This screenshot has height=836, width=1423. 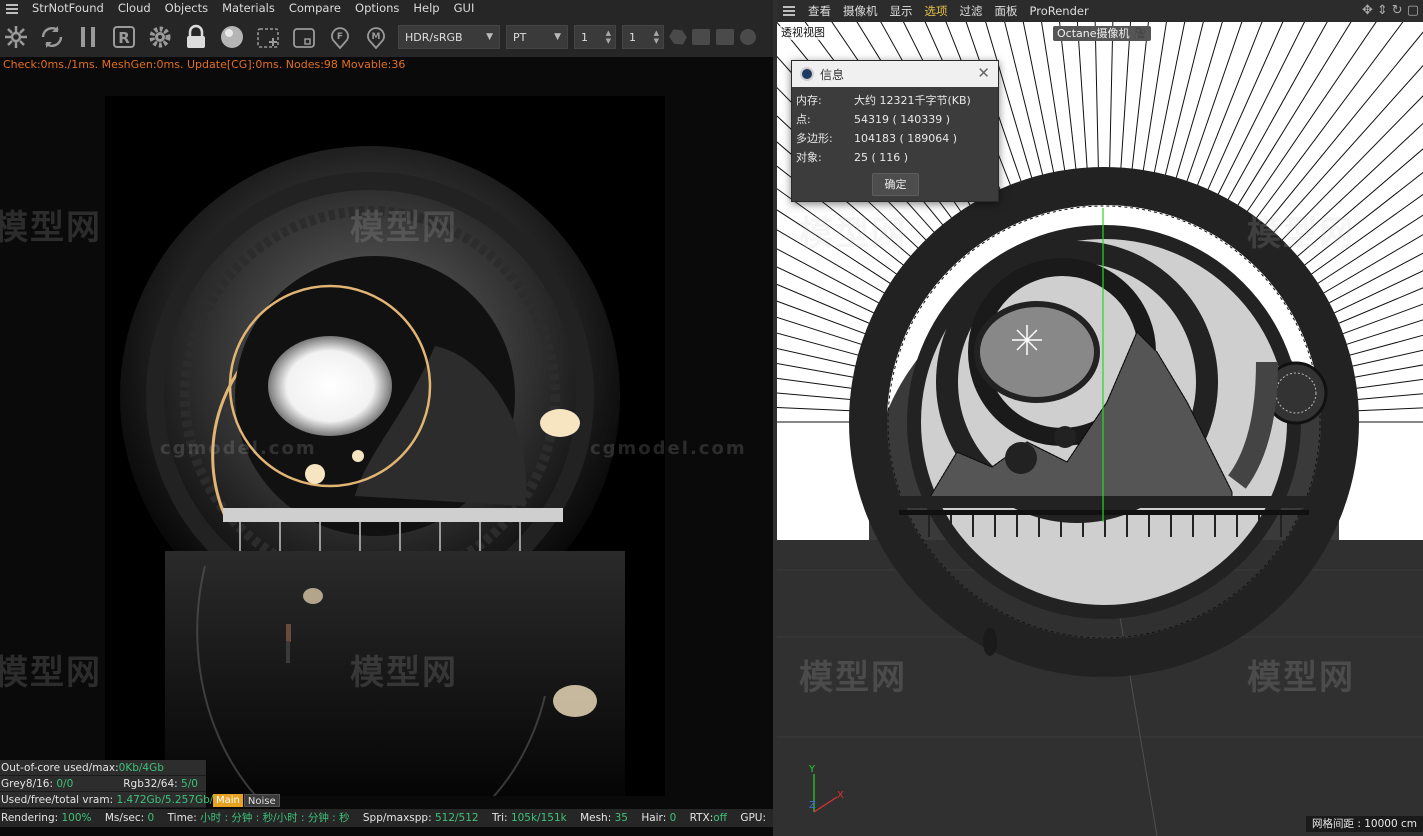 I want to click on film-region-icon, so click(x=304, y=37).